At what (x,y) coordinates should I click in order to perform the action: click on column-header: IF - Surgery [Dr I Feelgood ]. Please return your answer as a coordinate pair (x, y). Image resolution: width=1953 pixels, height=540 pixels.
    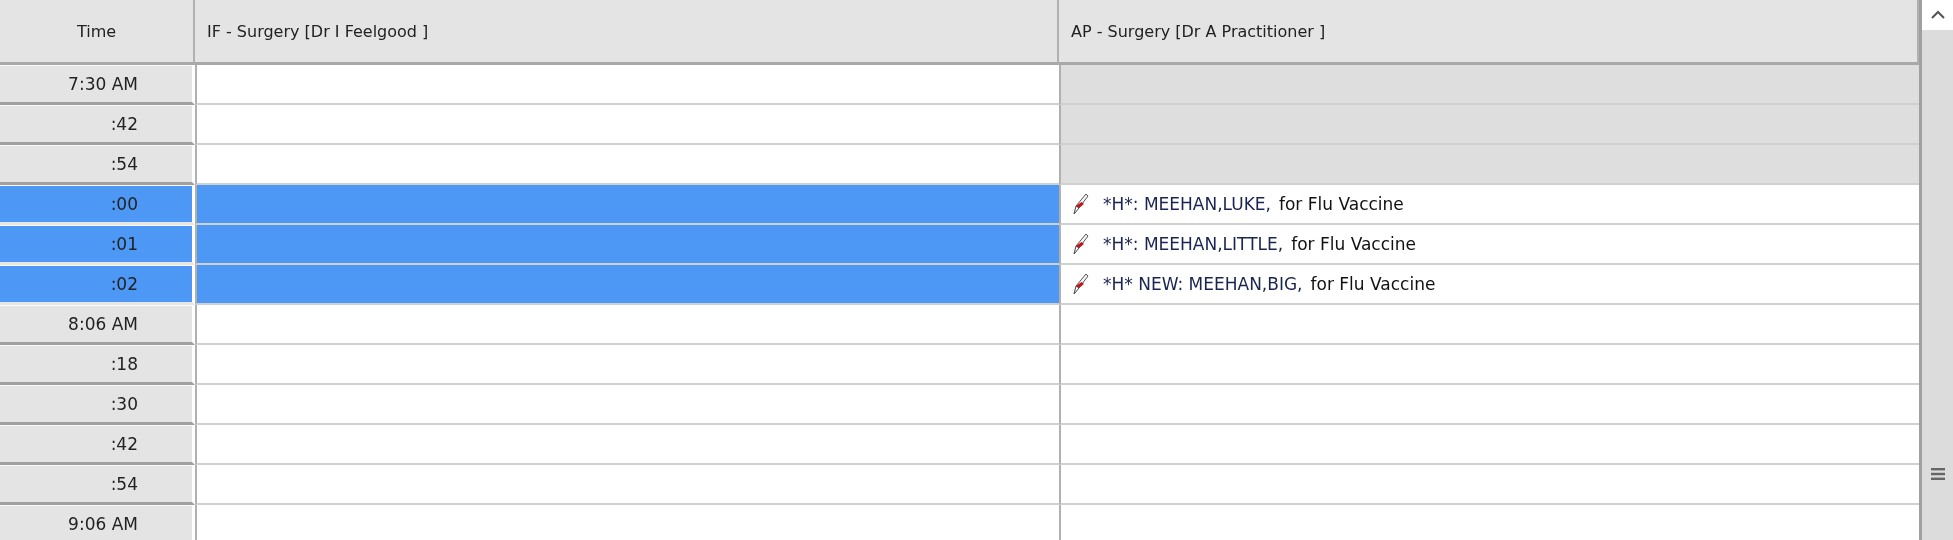
    Looking at the image, I should click on (627, 32).